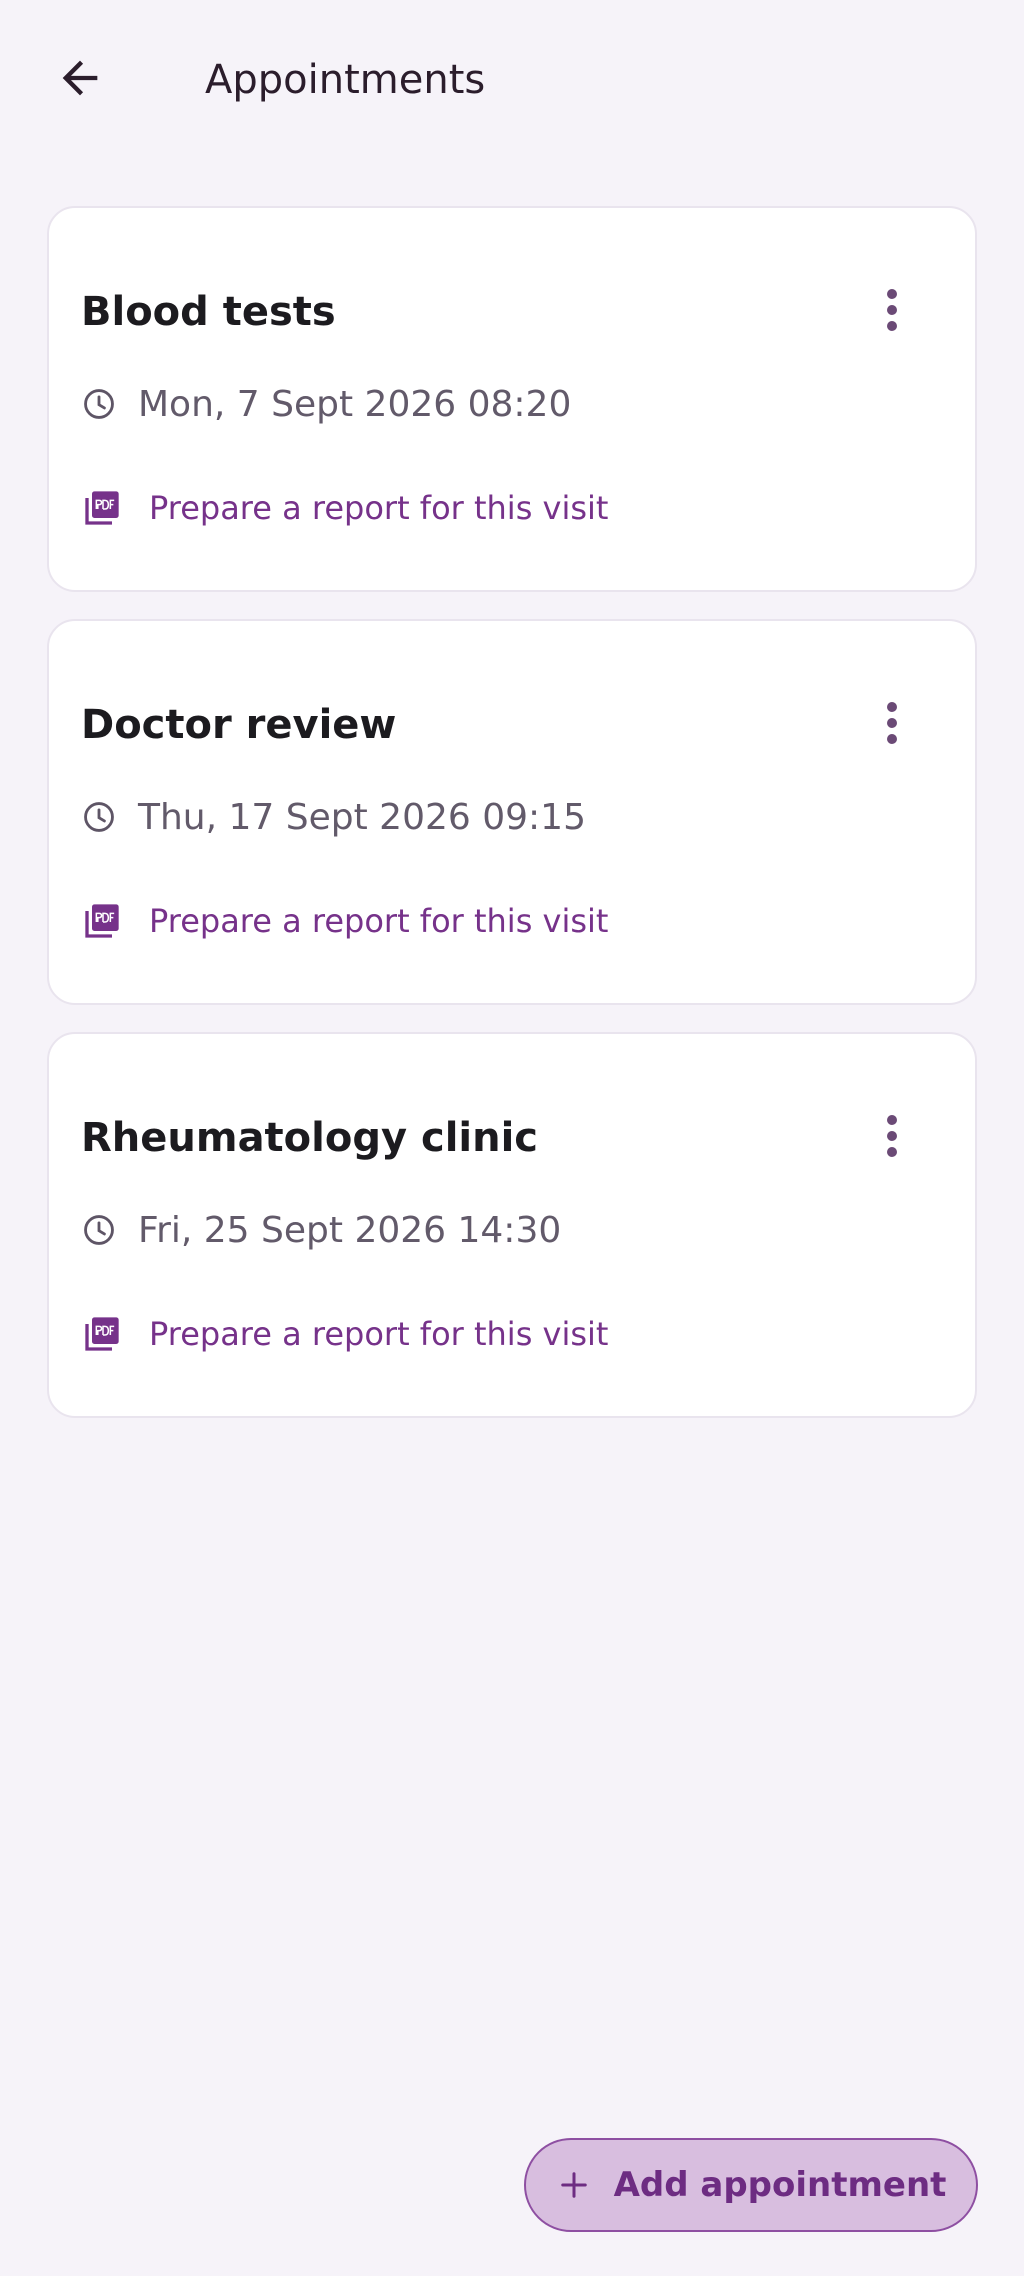 The width and height of the screenshot is (1024, 2276). Describe the element at coordinates (345, 80) in the screenshot. I see `page-title: Appointments` at that location.